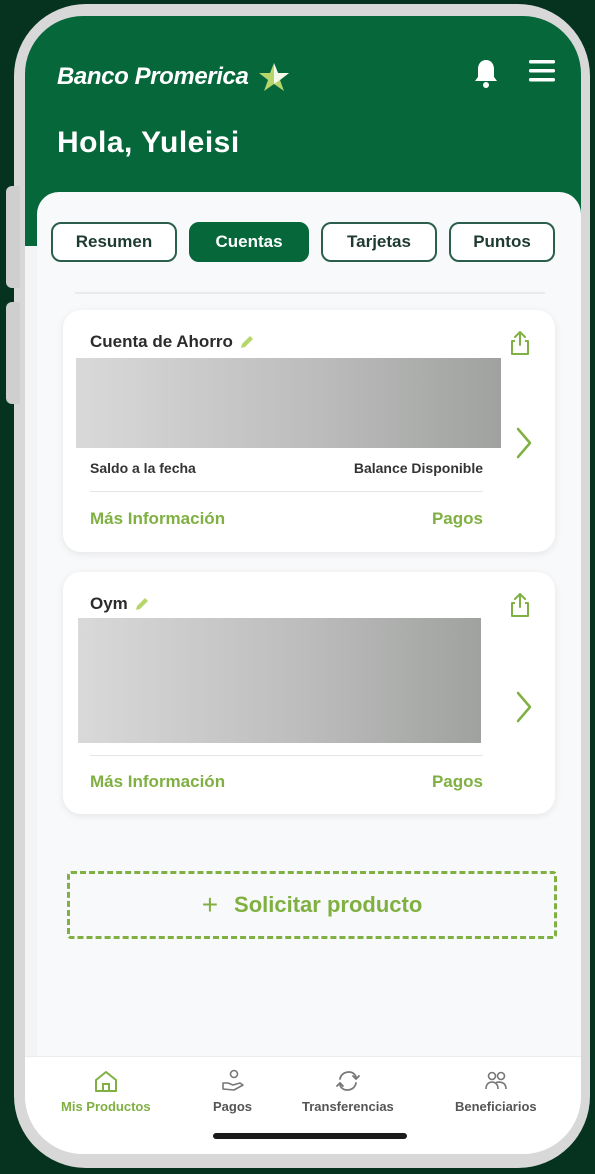 This screenshot has height=1174, width=595. What do you see at coordinates (232, 1091) in the screenshot?
I see `nav-pagos: Pagos` at bounding box center [232, 1091].